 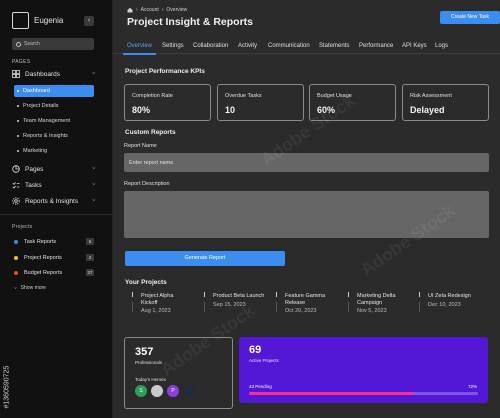 What do you see at coordinates (54, 91) in the screenshot?
I see `sidebar-item-dashboard: Dashboard` at bounding box center [54, 91].